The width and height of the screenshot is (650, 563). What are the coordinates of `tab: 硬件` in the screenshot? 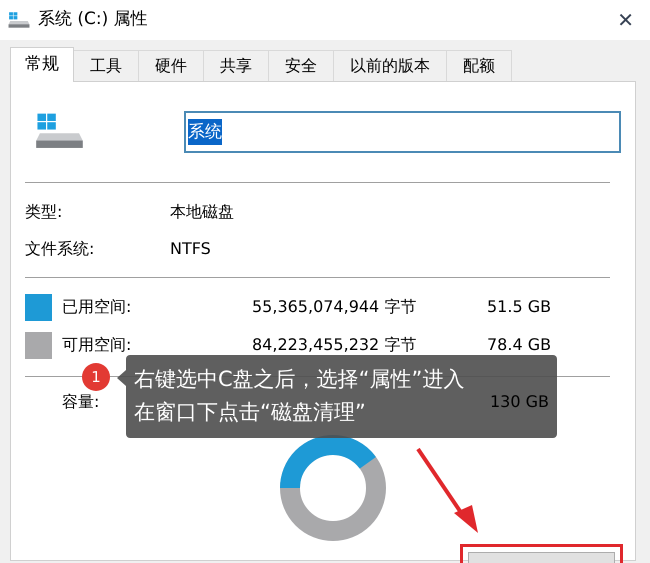 It's located at (171, 65).